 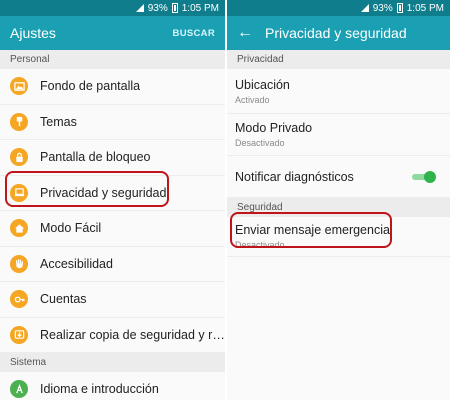 I want to click on settings-item-label: Accesibilidad, so click(x=76, y=263).